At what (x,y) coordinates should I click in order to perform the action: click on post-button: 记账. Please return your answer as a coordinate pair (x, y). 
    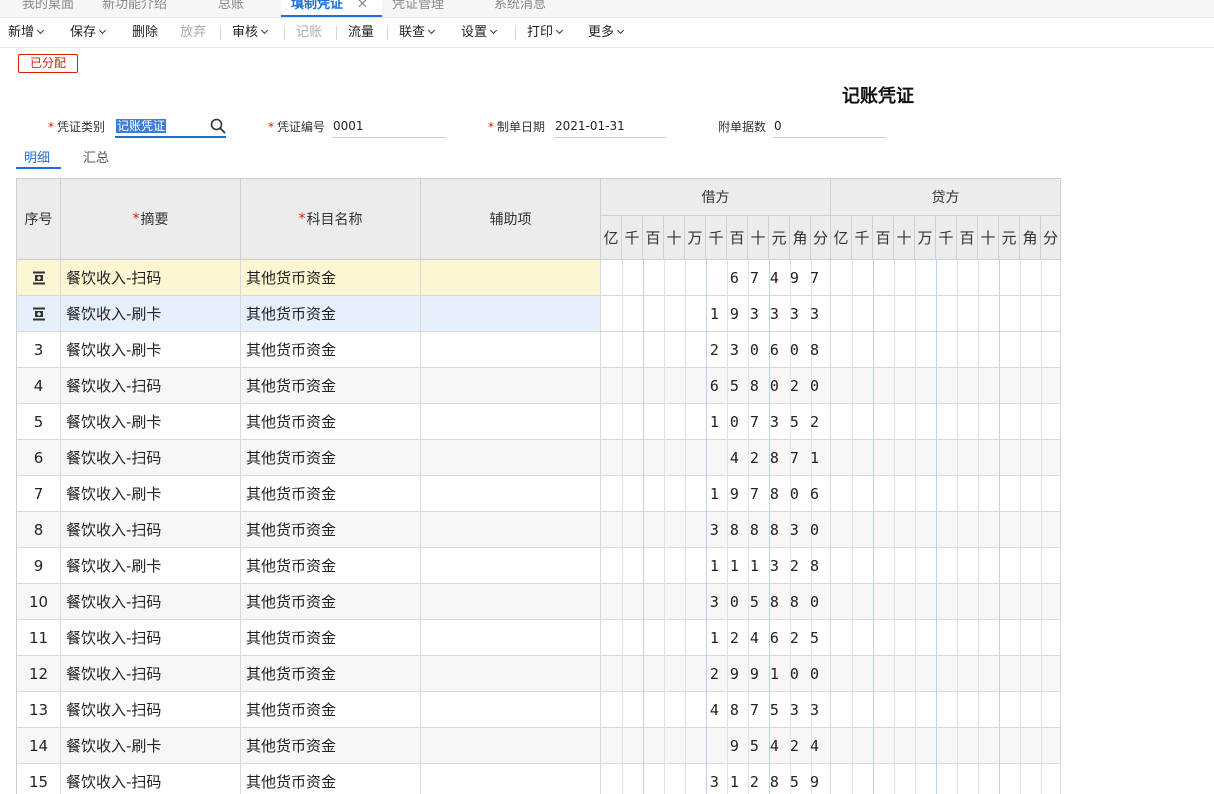
    Looking at the image, I should click on (309, 33).